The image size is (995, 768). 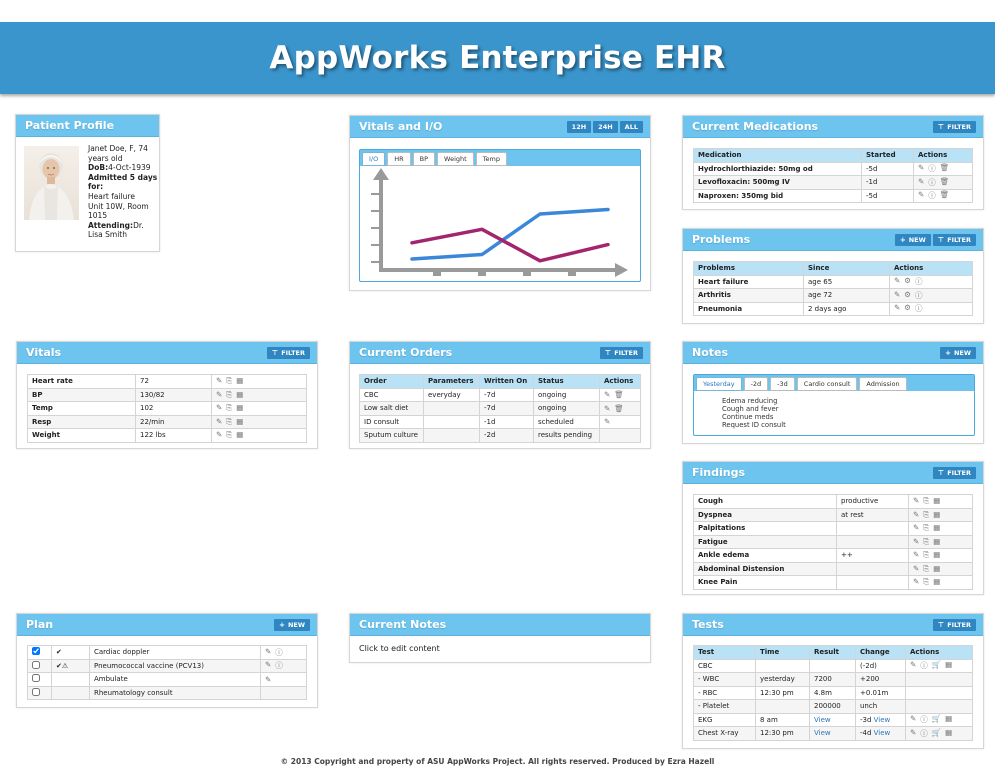 What do you see at coordinates (292, 624) in the screenshot?
I see `plan-new-button: + NEW` at bounding box center [292, 624].